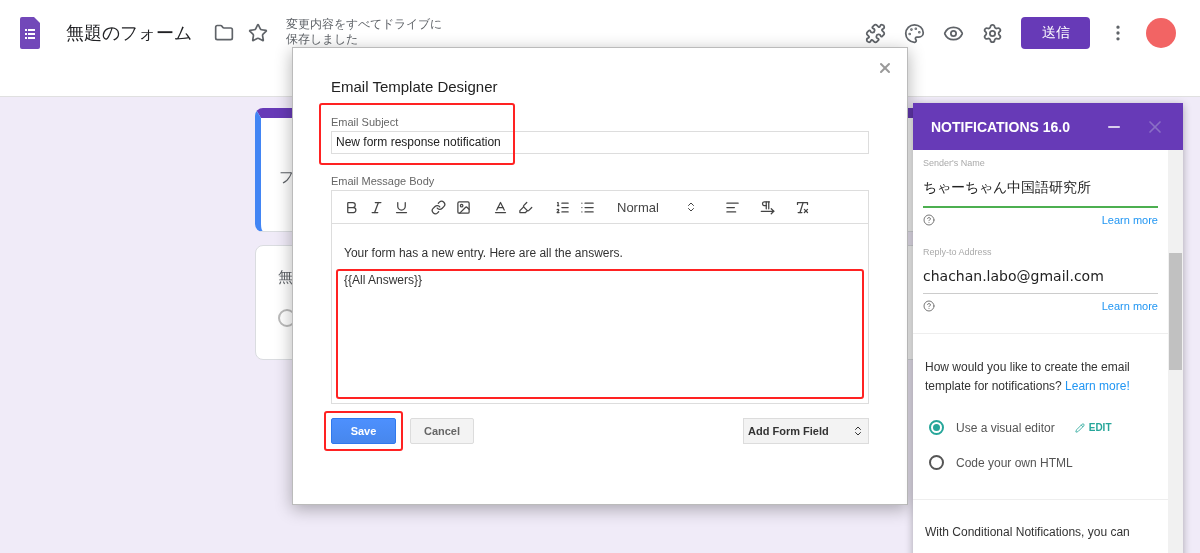 The width and height of the screenshot is (1200, 553). What do you see at coordinates (600, 142) in the screenshot?
I see `subject-field: New form response notification` at bounding box center [600, 142].